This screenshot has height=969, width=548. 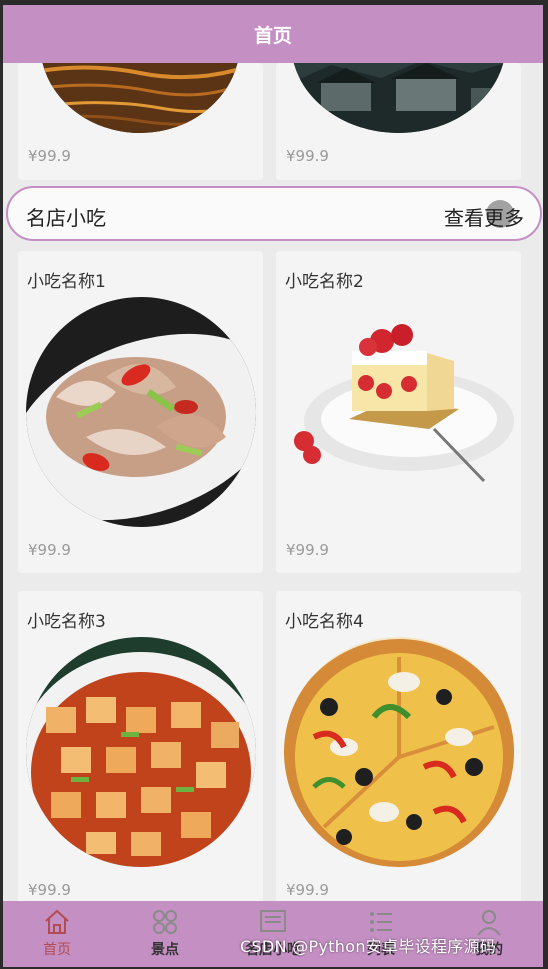 I want to click on snack-card: 小吃名称2 ¥99.9, so click(x=398, y=412).